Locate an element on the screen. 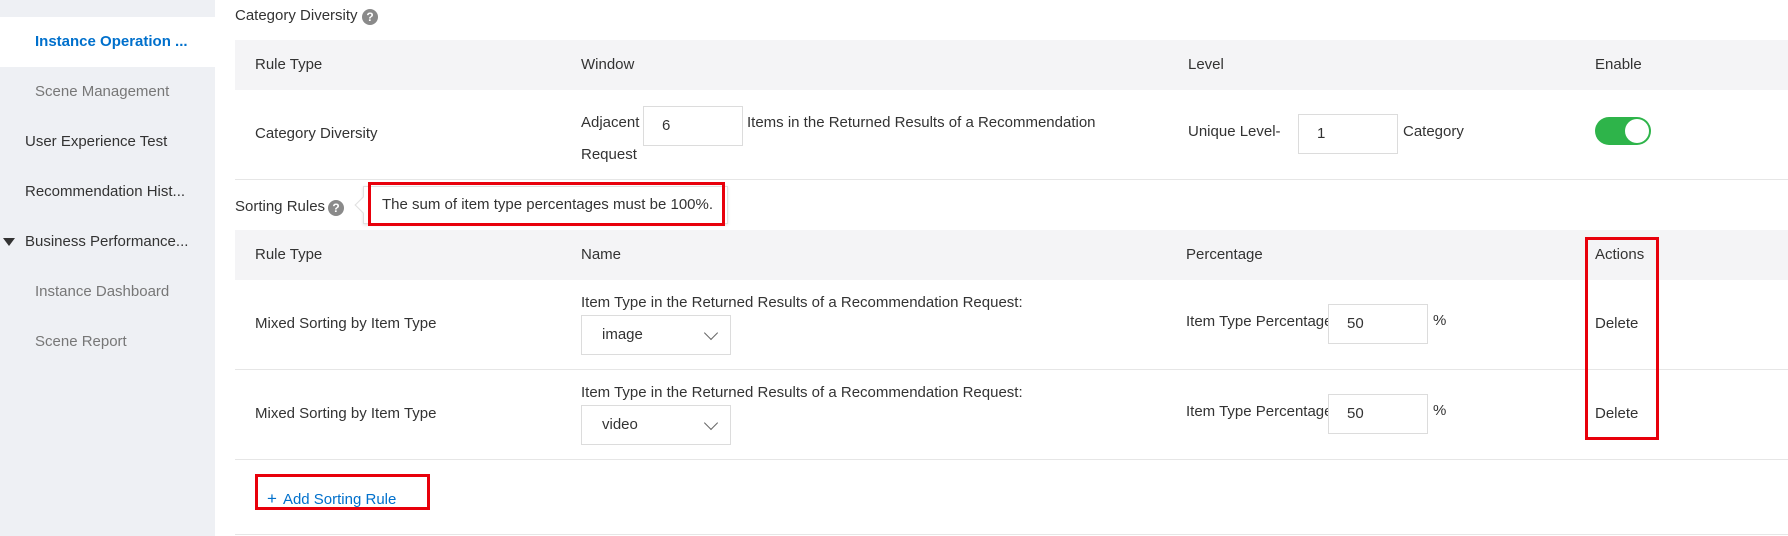 This screenshot has height=536, width=1788. item-type-select: image is located at coordinates (656, 335).